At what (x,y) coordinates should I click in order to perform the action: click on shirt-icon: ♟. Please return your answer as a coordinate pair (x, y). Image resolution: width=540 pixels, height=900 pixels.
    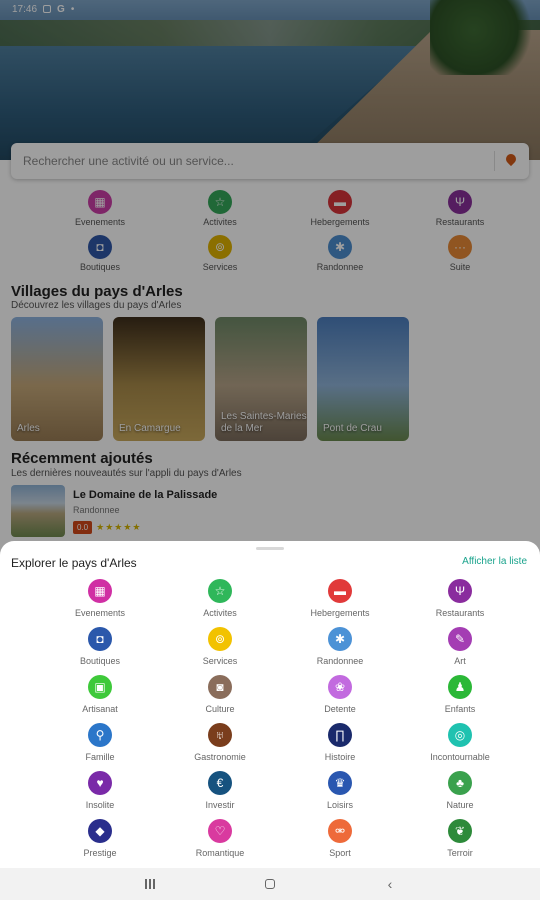
    Looking at the image, I should click on (460, 687).